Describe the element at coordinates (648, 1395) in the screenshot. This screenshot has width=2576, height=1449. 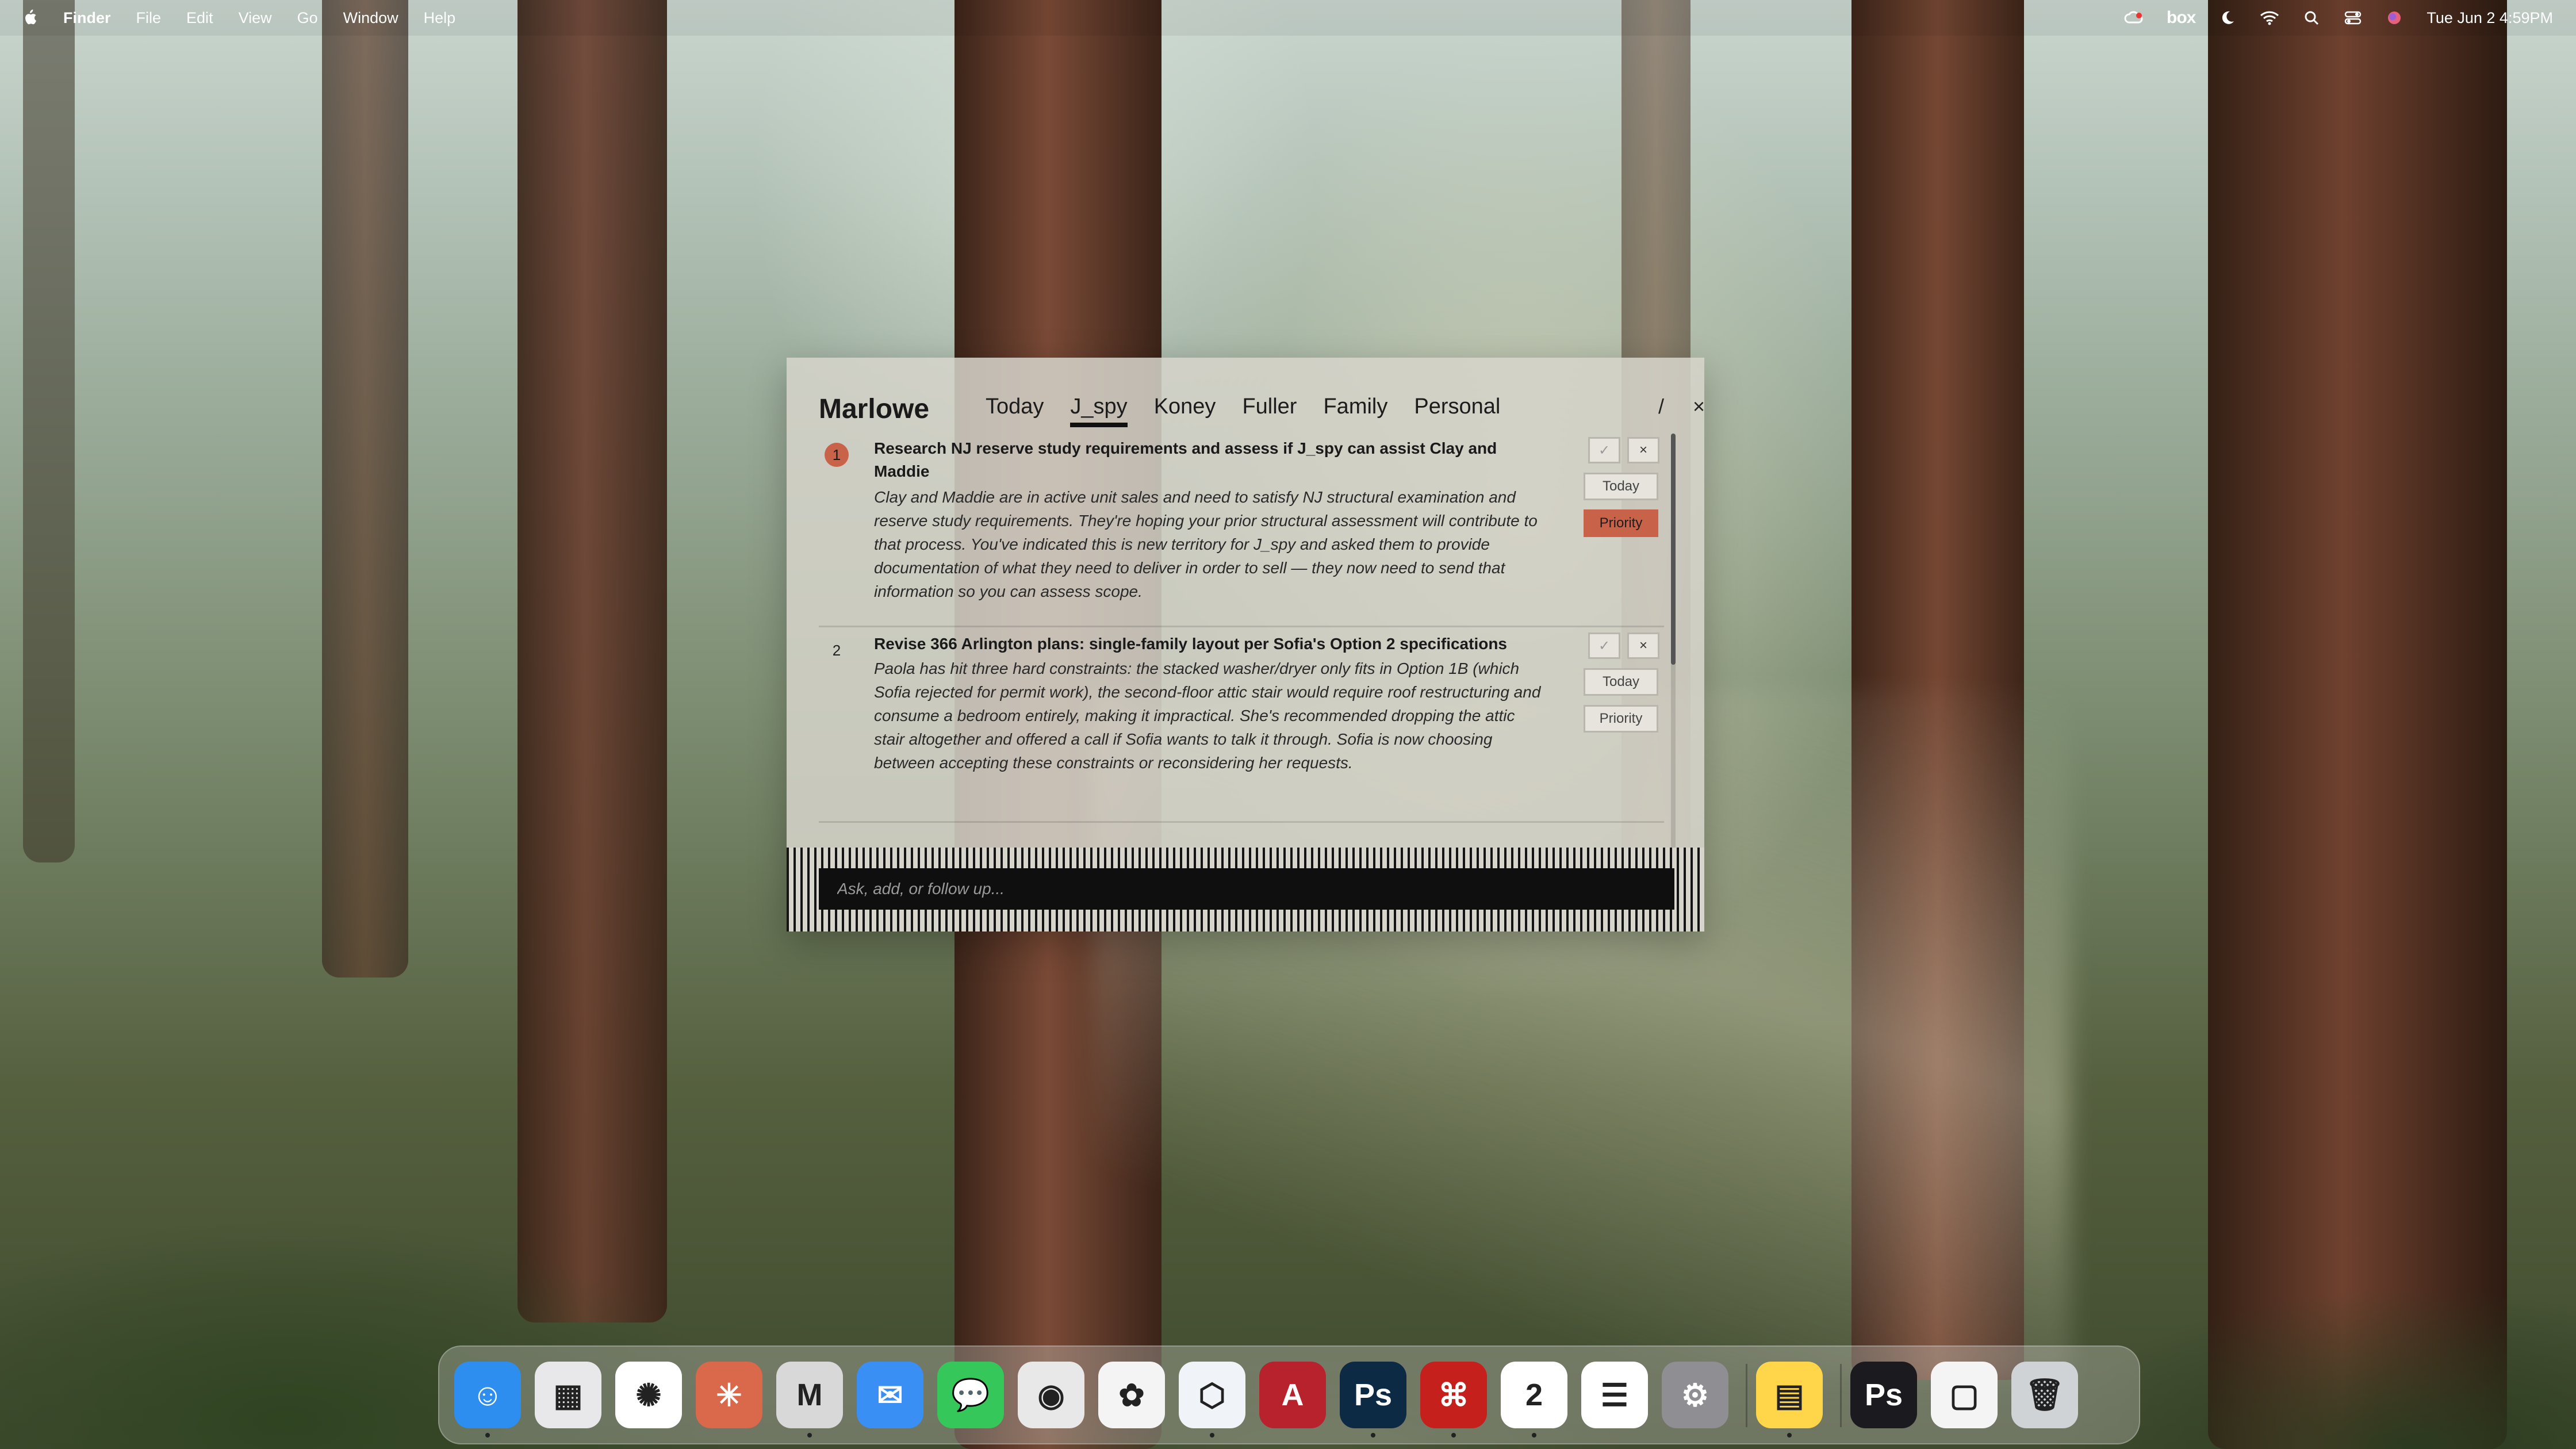
I see `dock-app-chatgpt: ✺` at that location.